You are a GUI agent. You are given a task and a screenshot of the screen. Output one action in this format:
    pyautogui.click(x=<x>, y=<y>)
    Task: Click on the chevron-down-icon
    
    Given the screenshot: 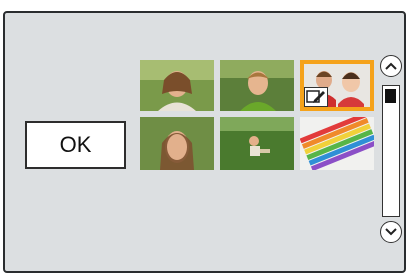 What is the action you would take?
    pyautogui.click(x=391, y=232)
    